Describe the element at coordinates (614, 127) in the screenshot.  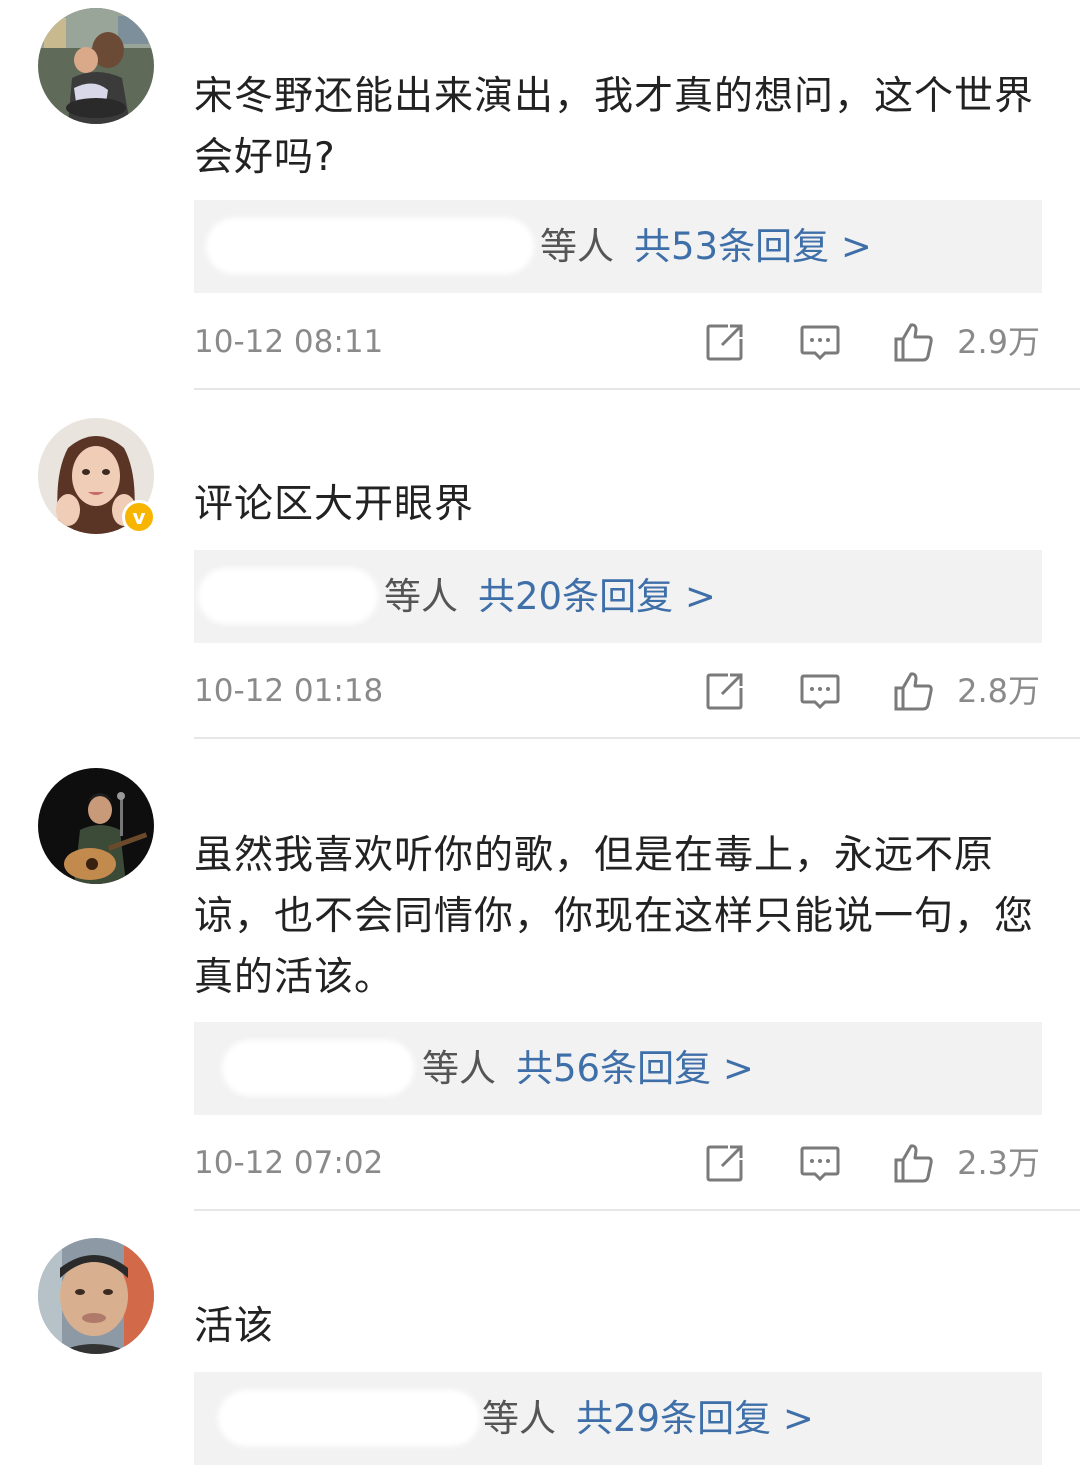
I see `comment-text: 宋冬野还能出来演出，我才真的想问，这个世界会好吗?` at that location.